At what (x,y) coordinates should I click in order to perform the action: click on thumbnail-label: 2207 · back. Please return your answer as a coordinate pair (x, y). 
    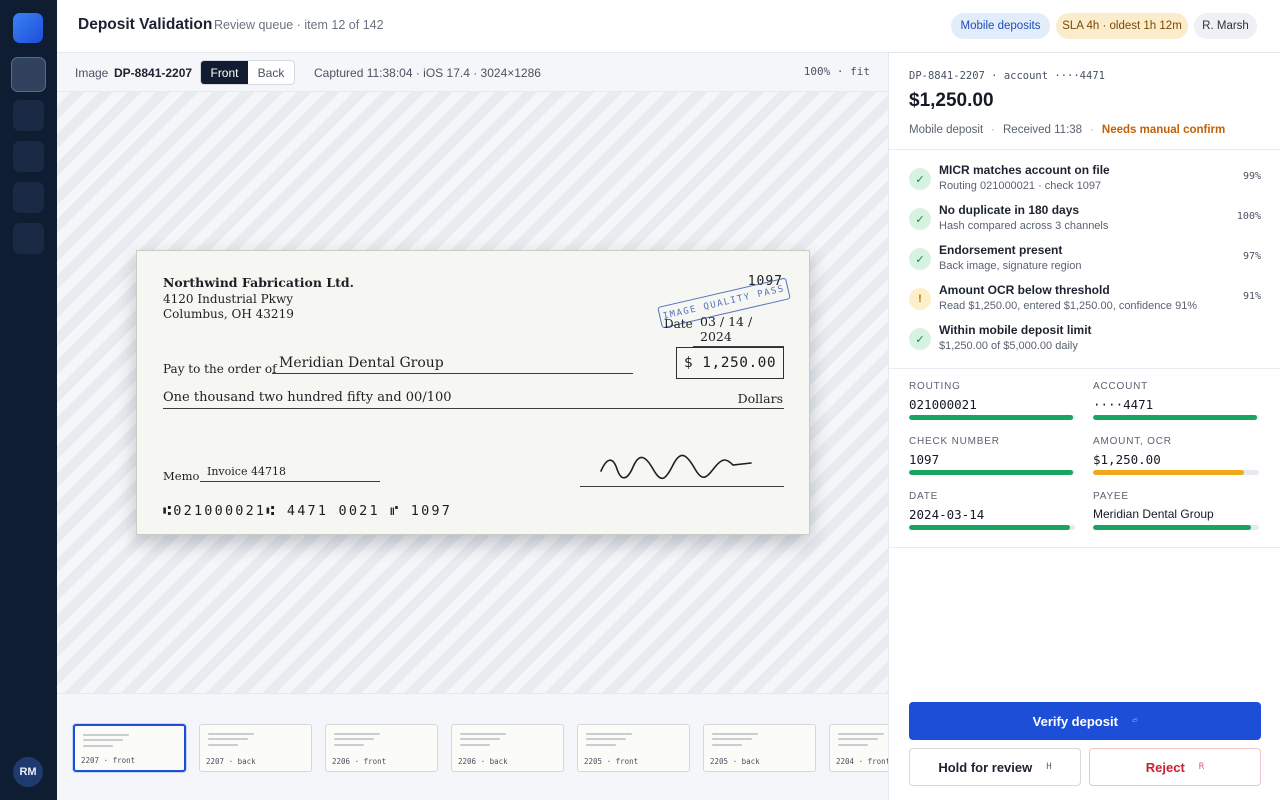
    Looking at the image, I should click on (231, 761).